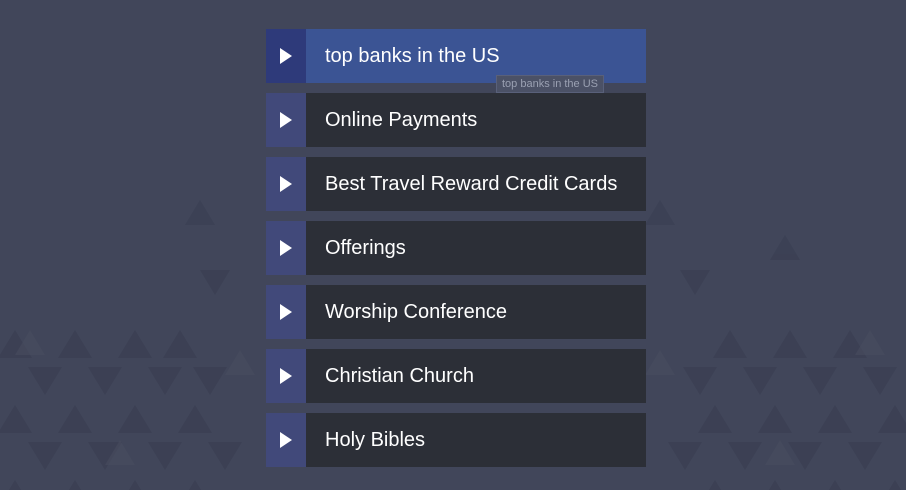  I want to click on link-item: Offerings, so click(456, 248).